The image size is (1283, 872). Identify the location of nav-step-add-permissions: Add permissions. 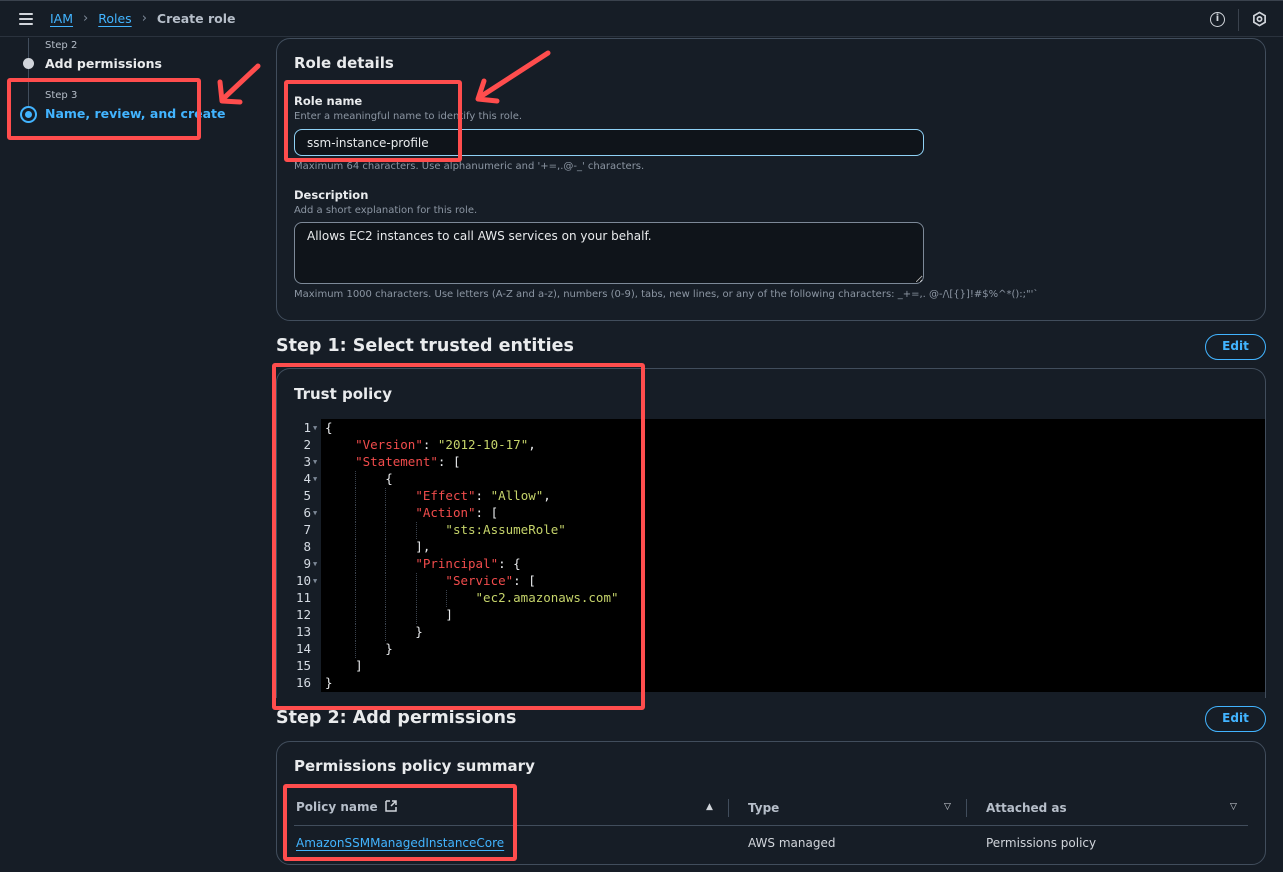
(103, 63).